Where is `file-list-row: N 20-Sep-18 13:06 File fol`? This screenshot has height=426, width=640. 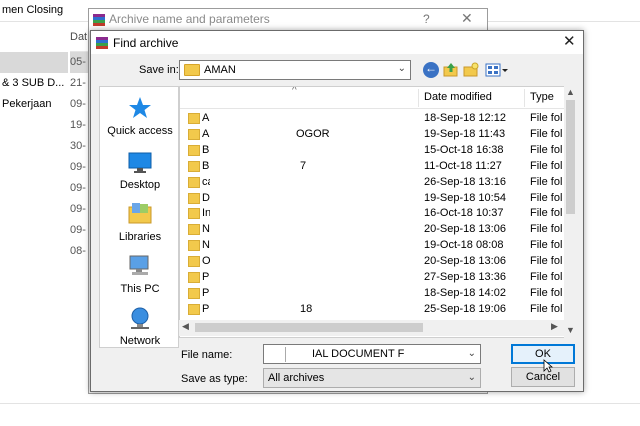
file-list-row: N 20-Sep-18 13:06 File fol is located at coordinates (372, 230).